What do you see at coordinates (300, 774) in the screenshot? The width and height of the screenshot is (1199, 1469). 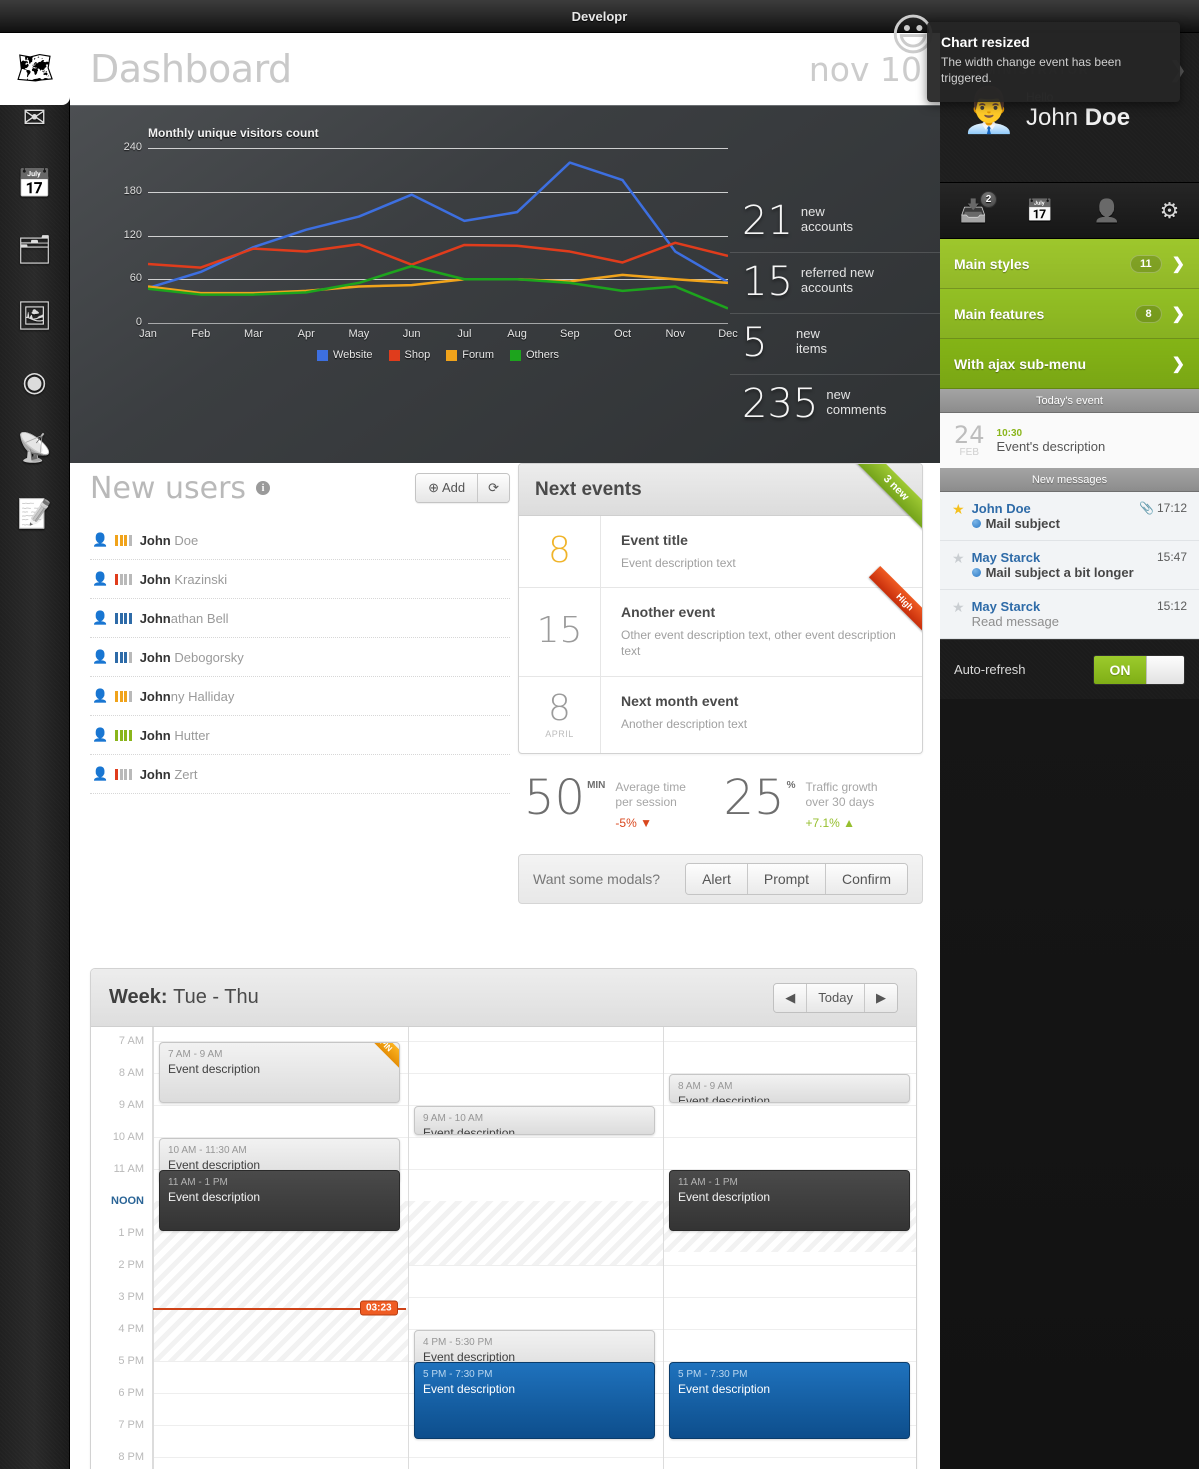 I see `list-item: 👤 John Zert` at bounding box center [300, 774].